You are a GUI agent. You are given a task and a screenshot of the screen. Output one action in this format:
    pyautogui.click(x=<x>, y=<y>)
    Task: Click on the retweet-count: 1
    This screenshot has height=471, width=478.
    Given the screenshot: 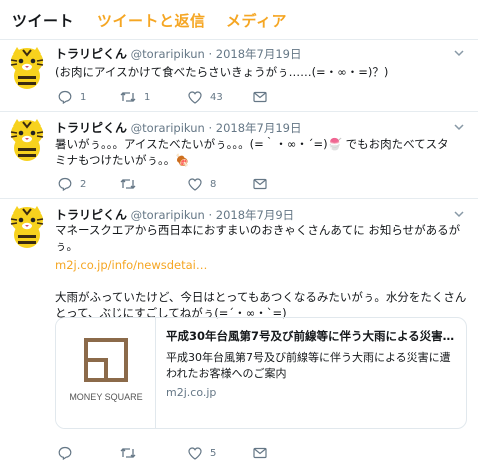 What is the action you would take?
    pyautogui.click(x=147, y=97)
    